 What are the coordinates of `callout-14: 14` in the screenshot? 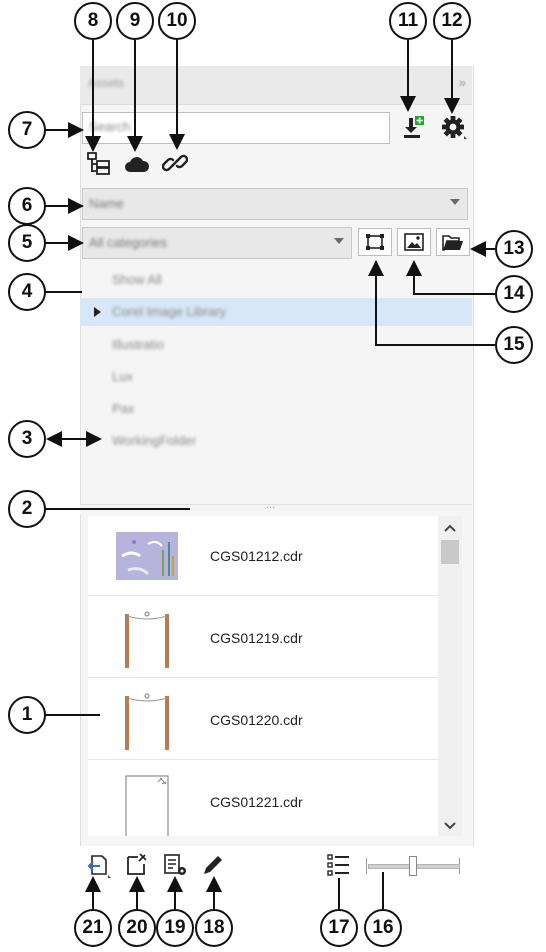 It's located at (514, 294).